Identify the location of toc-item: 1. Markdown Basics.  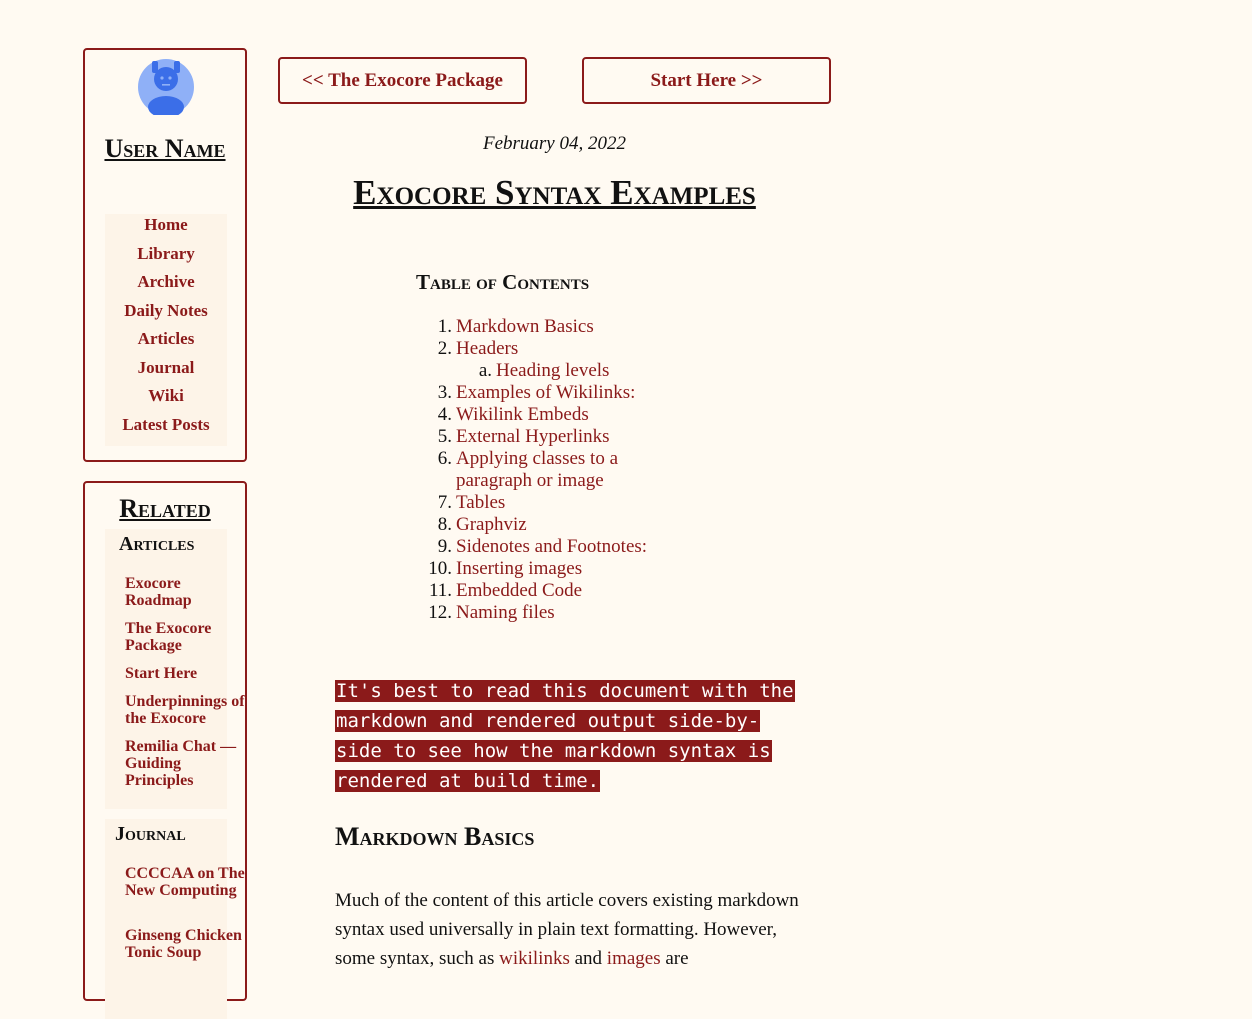
(546, 327).